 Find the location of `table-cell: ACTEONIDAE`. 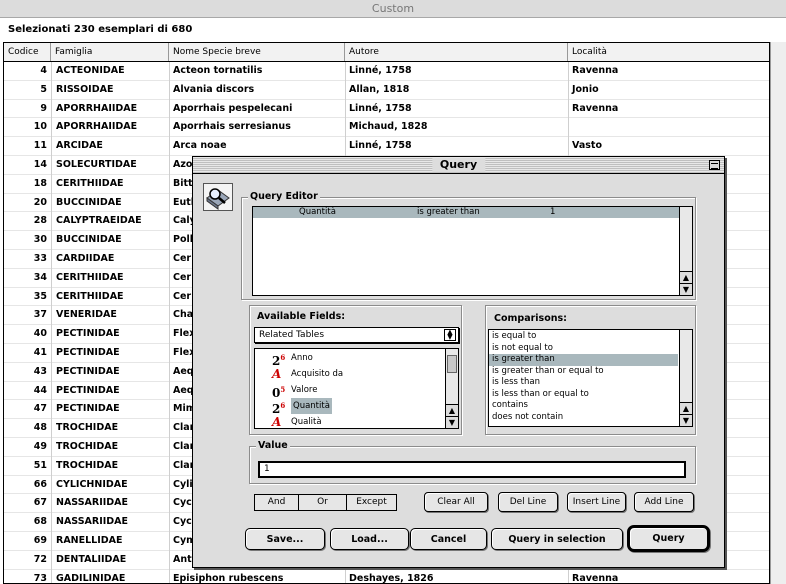

table-cell: ACTEONIDAE is located at coordinates (90, 70).